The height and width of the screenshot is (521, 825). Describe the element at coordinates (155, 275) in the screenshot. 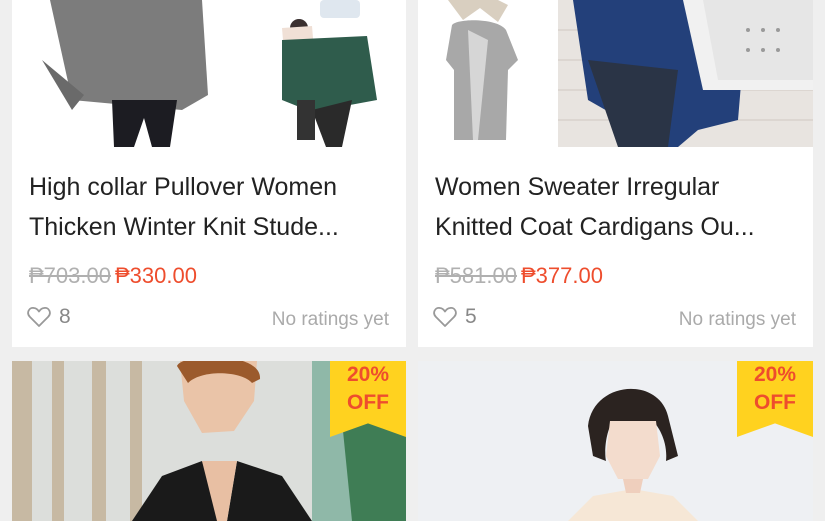

I see `sale-price: ₱330.00` at that location.